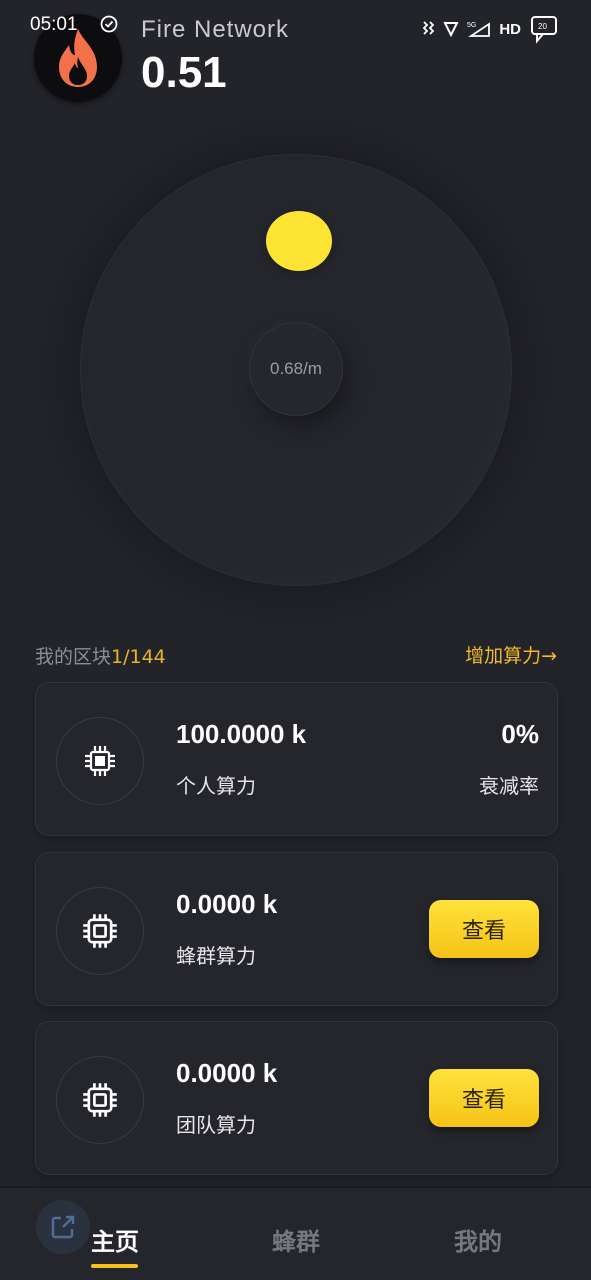 Image resolution: width=591 pixels, height=1280 pixels. I want to click on status-indicators: 5G HD 20, so click(491, 29).